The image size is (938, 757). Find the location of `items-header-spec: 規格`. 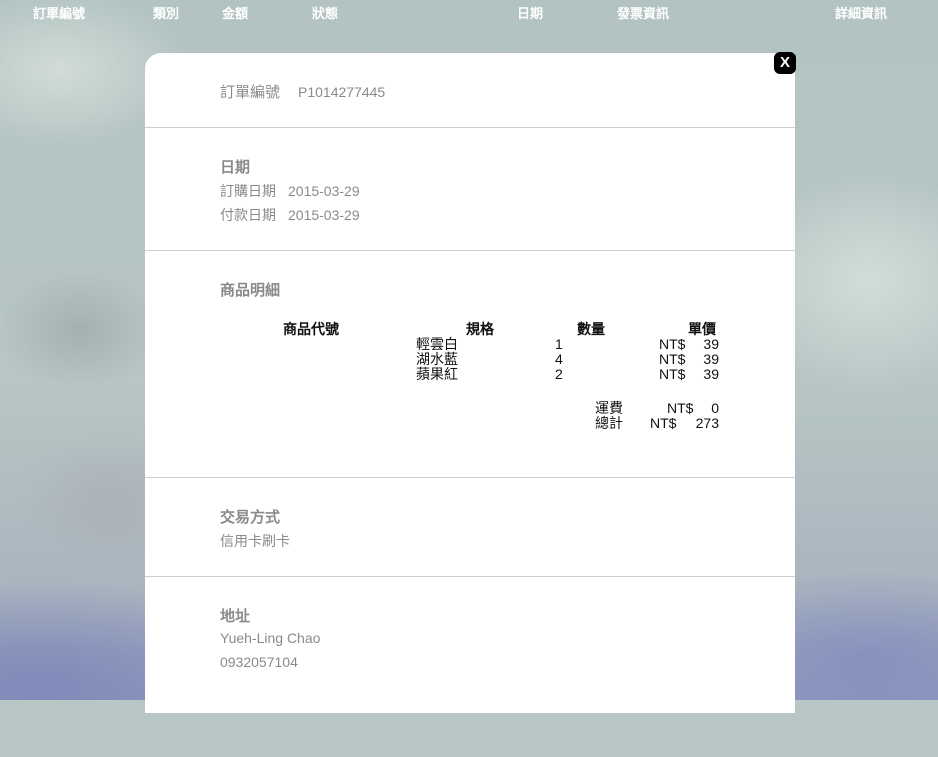

items-header-spec: 規格 is located at coordinates (480, 329).